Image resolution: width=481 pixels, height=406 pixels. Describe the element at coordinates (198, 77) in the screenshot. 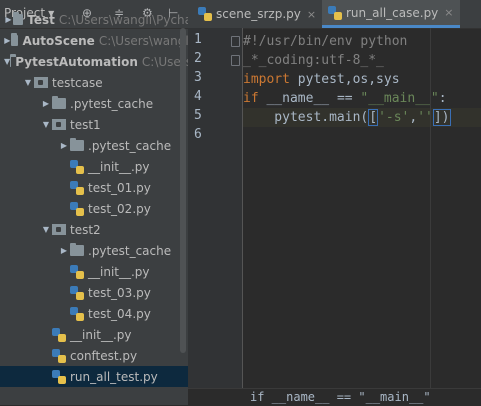

I see `line-number: 3` at that location.